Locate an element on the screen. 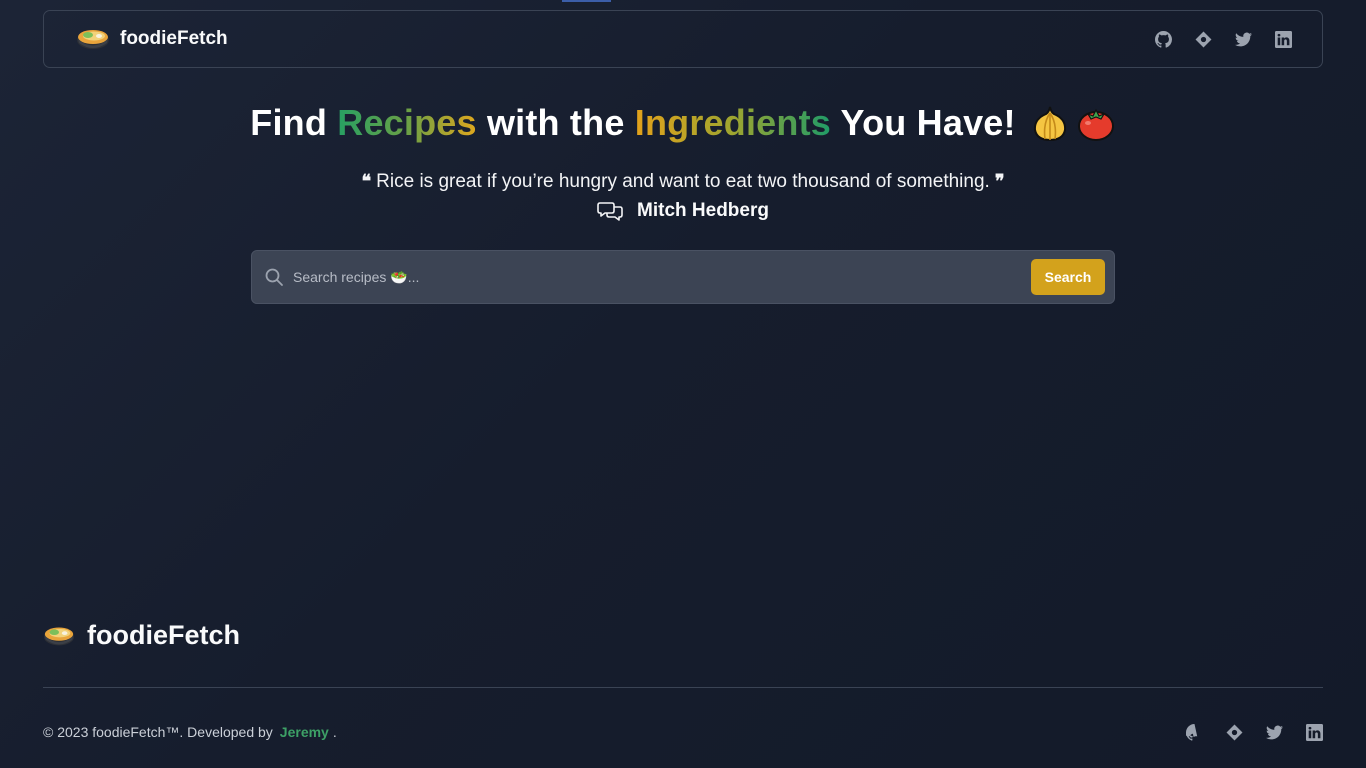  hero-emojis is located at coordinates (1073, 123).